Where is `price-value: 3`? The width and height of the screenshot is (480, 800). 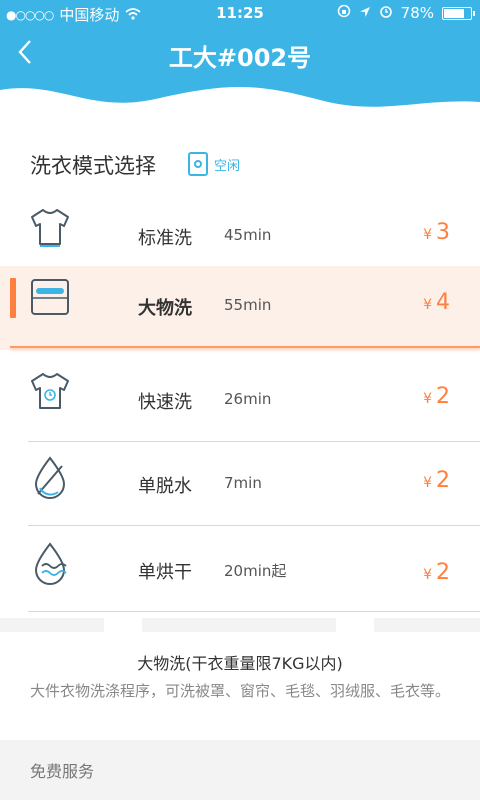 price-value: 3 is located at coordinates (443, 232).